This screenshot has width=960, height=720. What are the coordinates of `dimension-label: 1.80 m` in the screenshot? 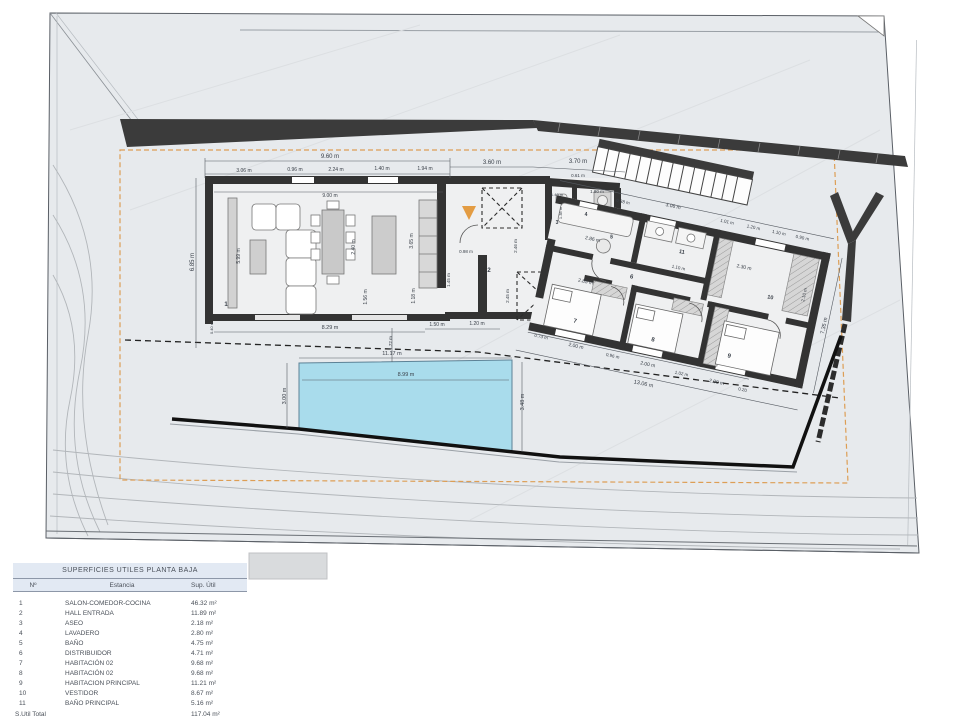 It's located at (597, 191).